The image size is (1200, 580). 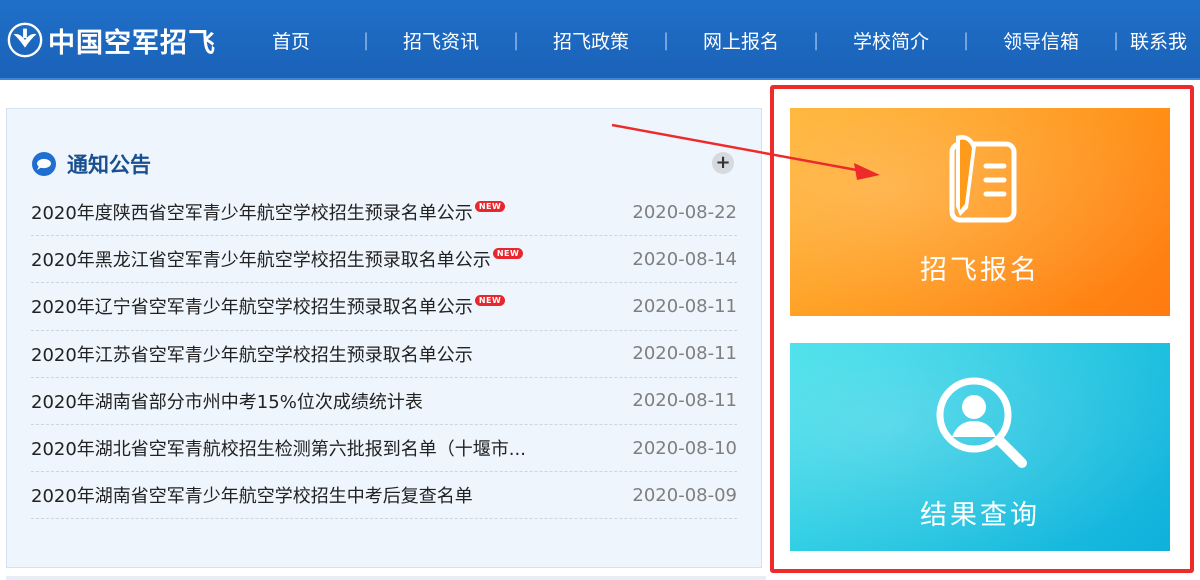 What do you see at coordinates (441, 40) in the screenshot?
I see `nav-news: 招飞资讯` at bounding box center [441, 40].